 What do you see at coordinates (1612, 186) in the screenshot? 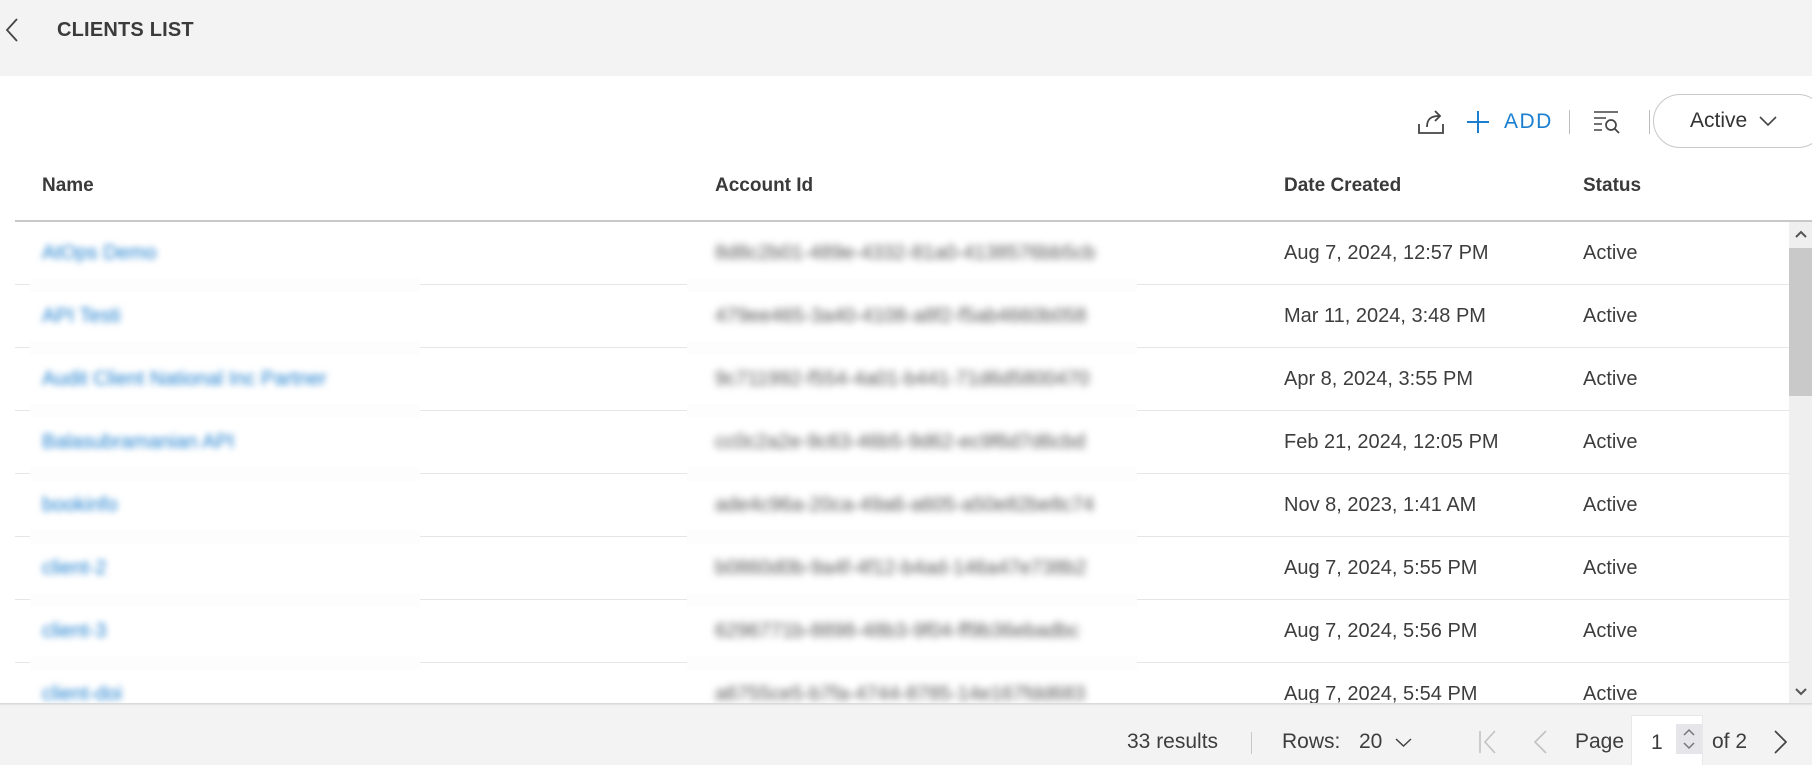
I see `column-header-status: Status` at bounding box center [1612, 186].